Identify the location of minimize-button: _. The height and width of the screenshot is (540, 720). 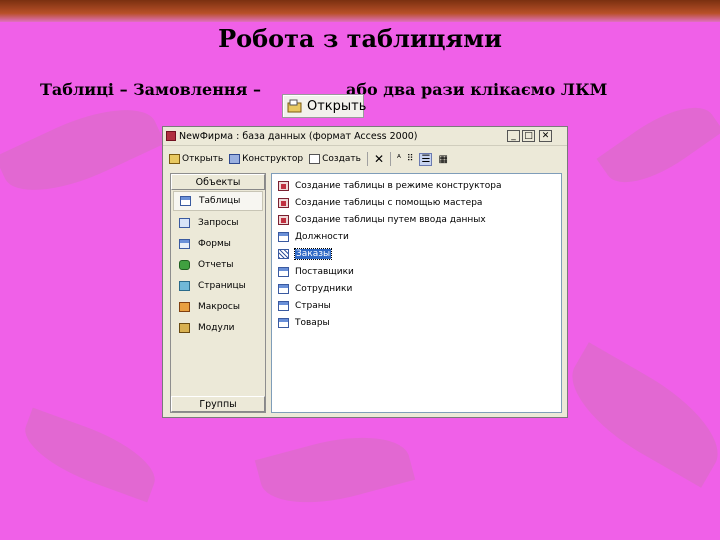
(513, 136).